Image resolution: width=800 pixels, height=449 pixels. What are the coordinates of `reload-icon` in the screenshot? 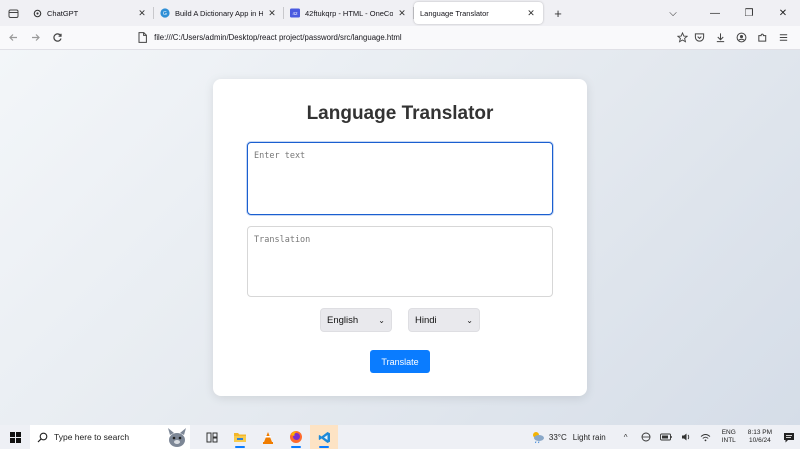 It's located at (57, 37).